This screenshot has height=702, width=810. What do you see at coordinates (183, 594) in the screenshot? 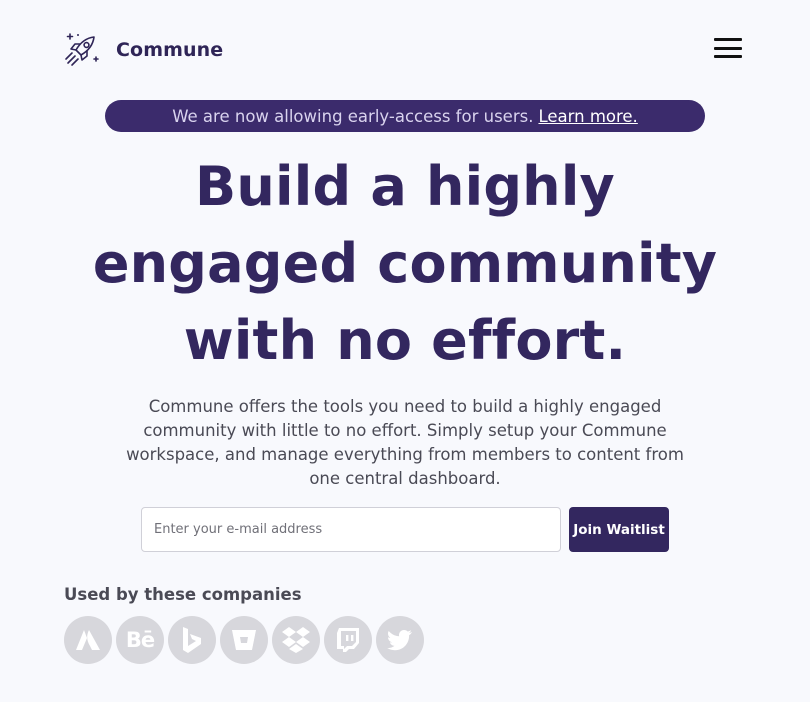
I see `companies-title: Used by these companies` at bounding box center [183, 594].